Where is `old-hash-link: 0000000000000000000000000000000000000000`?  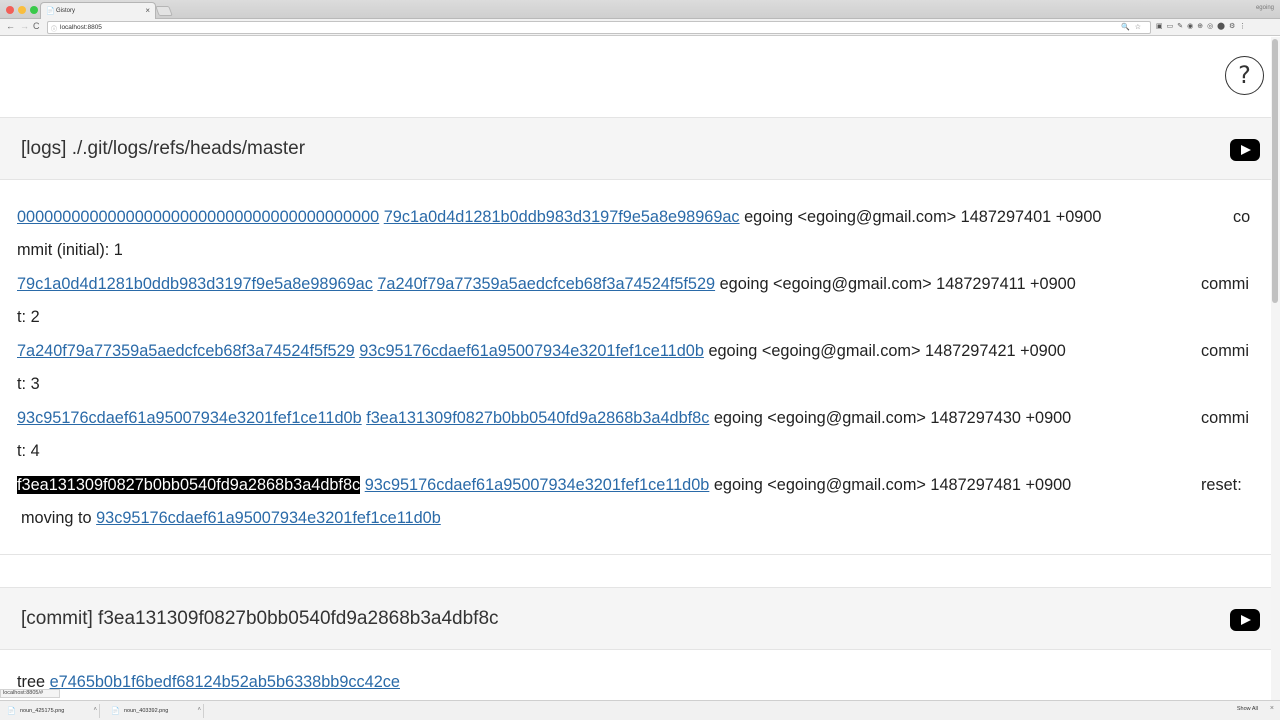
old-hash-link: 0000000000000000000000000000000000000000 is located at coordinates (198, 217).